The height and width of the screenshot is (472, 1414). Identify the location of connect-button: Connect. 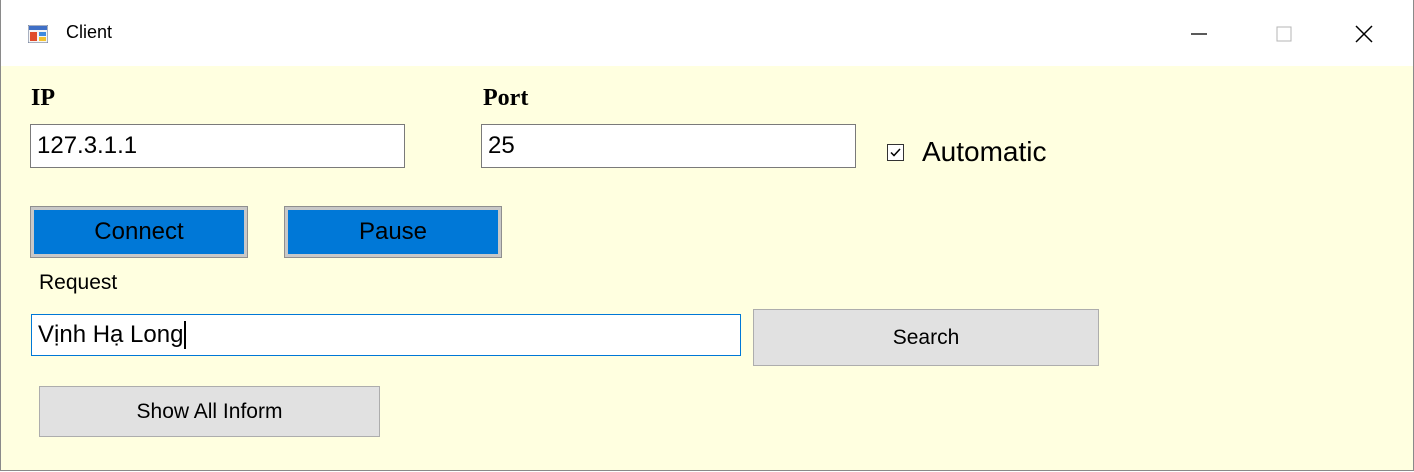
(139, 232).